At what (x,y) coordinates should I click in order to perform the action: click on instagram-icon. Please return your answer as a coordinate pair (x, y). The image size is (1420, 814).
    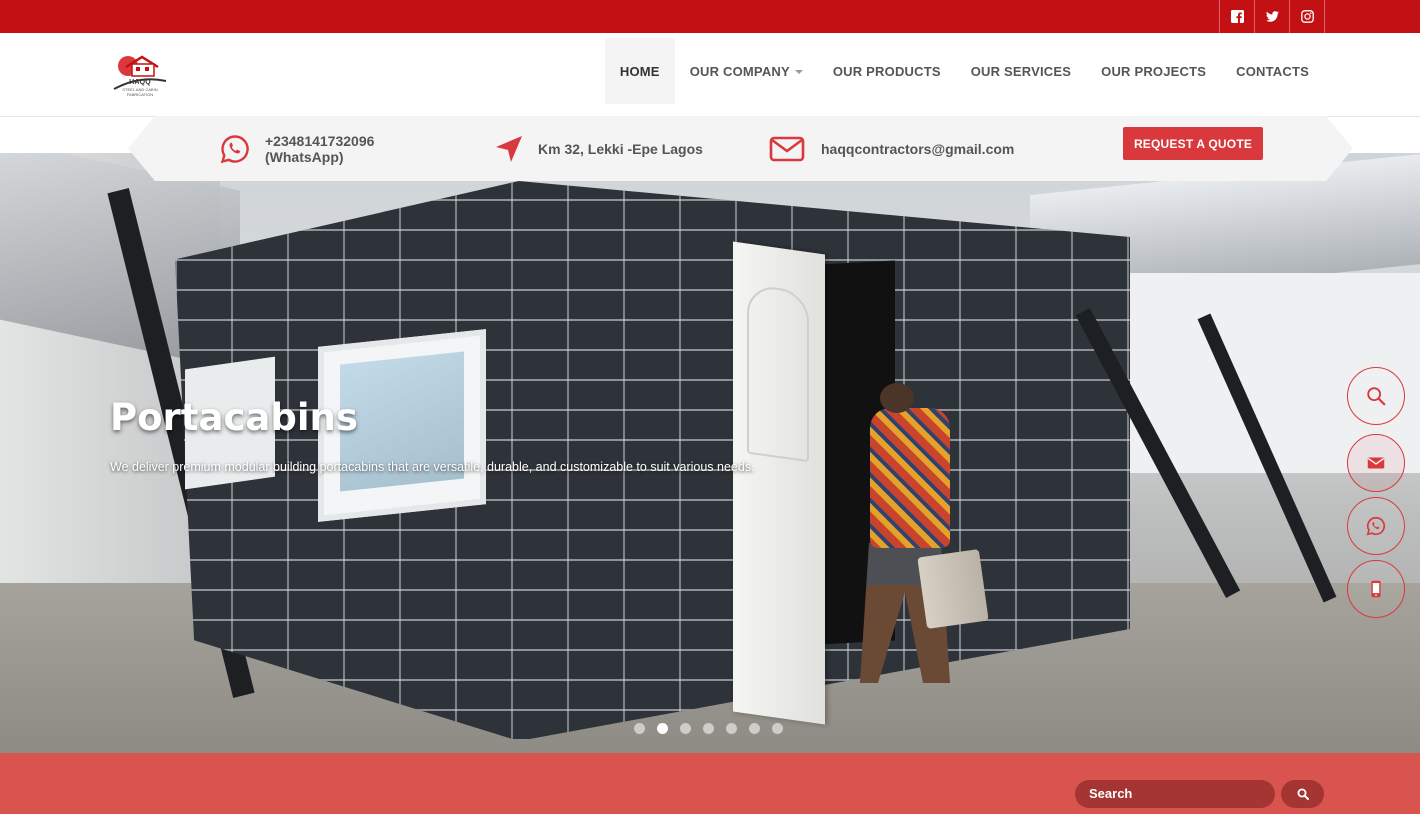
    Looking at the image, I should click on (1307, 16).